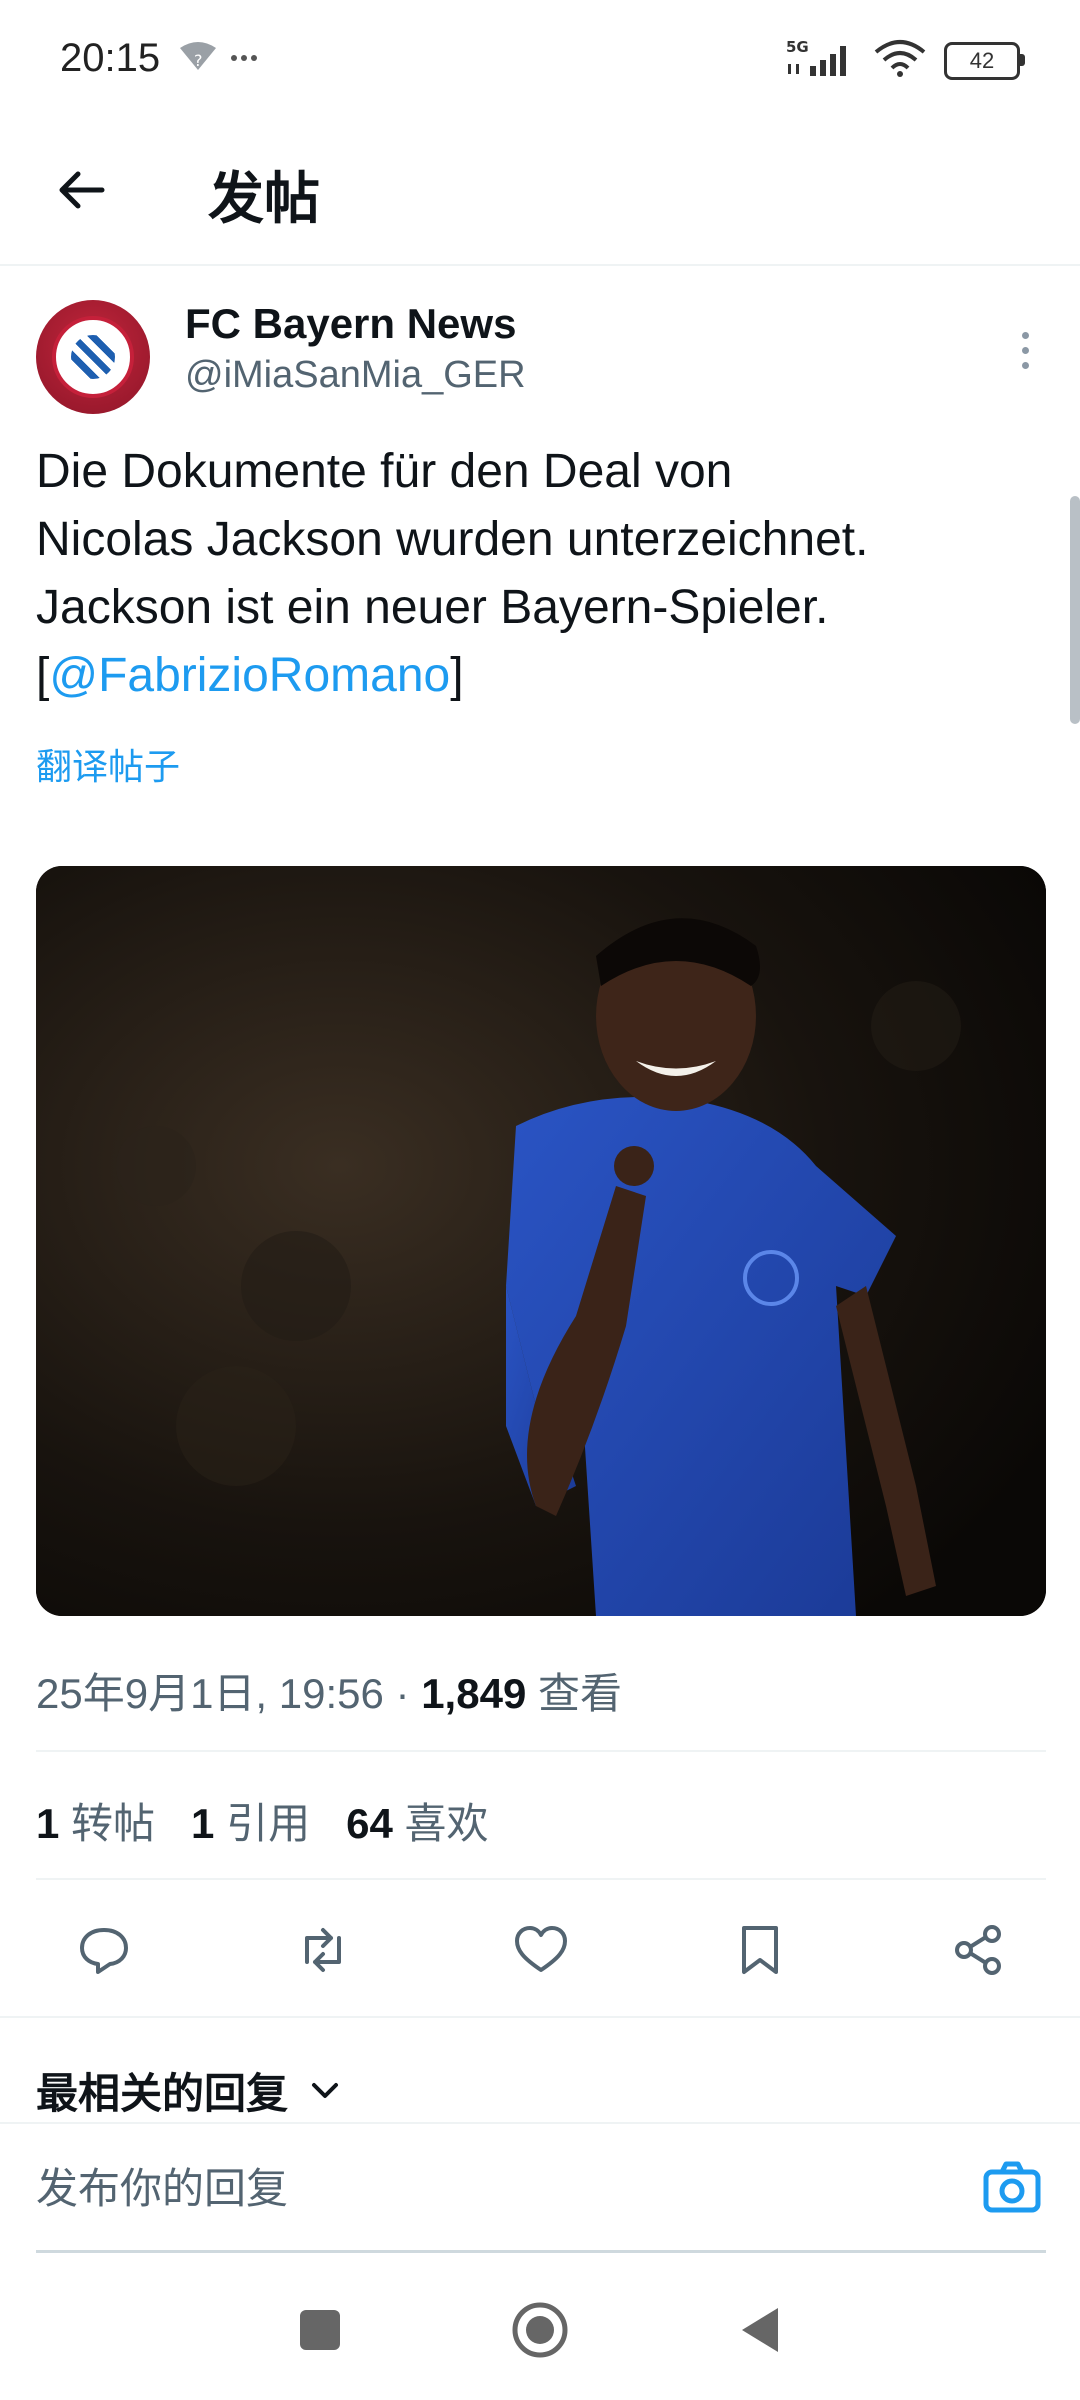 The image size is (1080, 2400). I want to click on reposts-label: 转帖, so click(113, 1823).